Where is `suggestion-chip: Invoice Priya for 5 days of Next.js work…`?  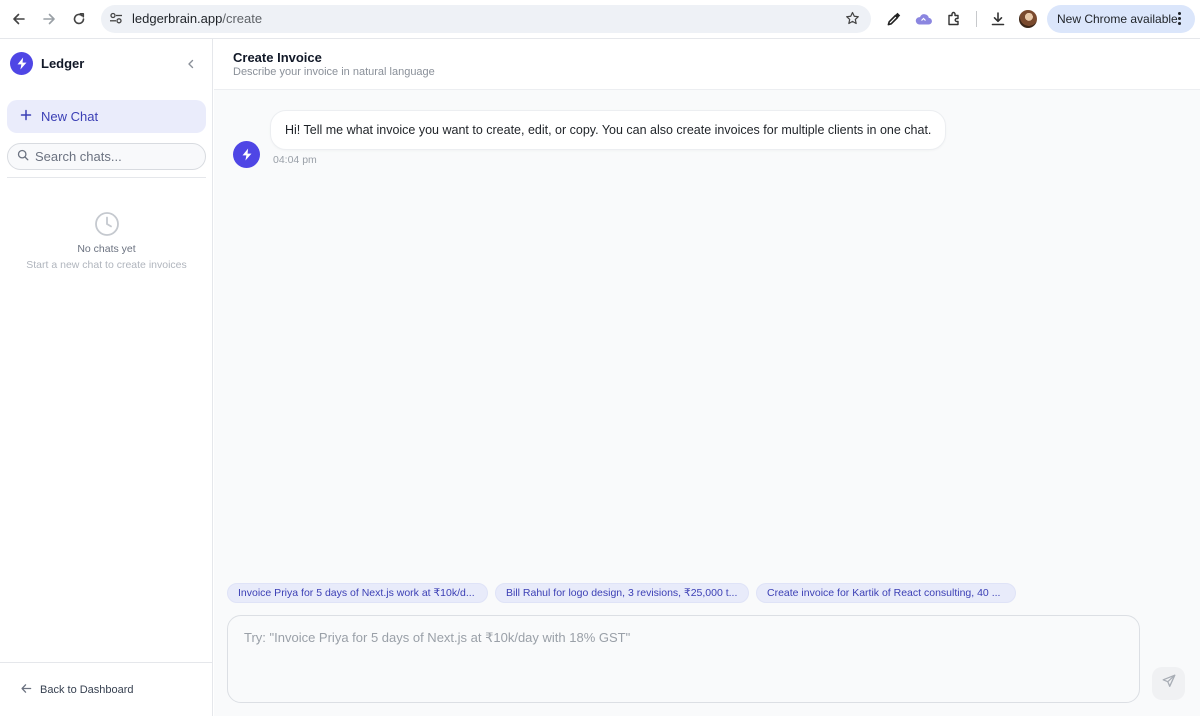 suggestion-chip: Invoice Priya for 5 days of Next.js work… is located at coordinates (357, 593).